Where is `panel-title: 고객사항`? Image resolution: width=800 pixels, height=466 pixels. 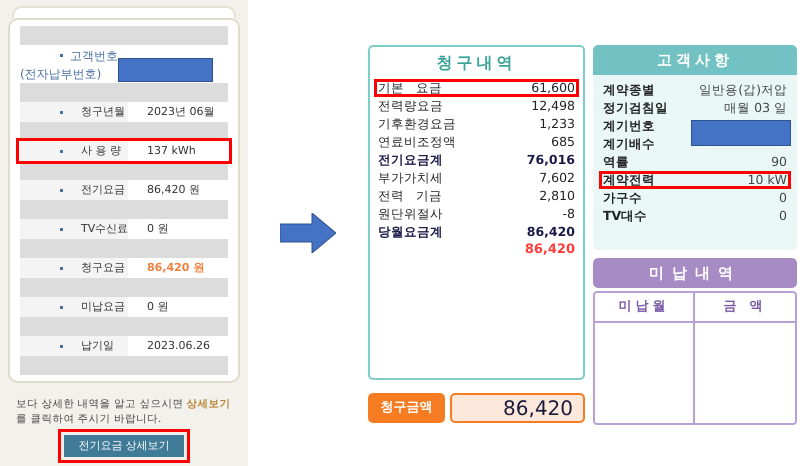 panel-title: 고객사항 is located at coordinates (695, 60).